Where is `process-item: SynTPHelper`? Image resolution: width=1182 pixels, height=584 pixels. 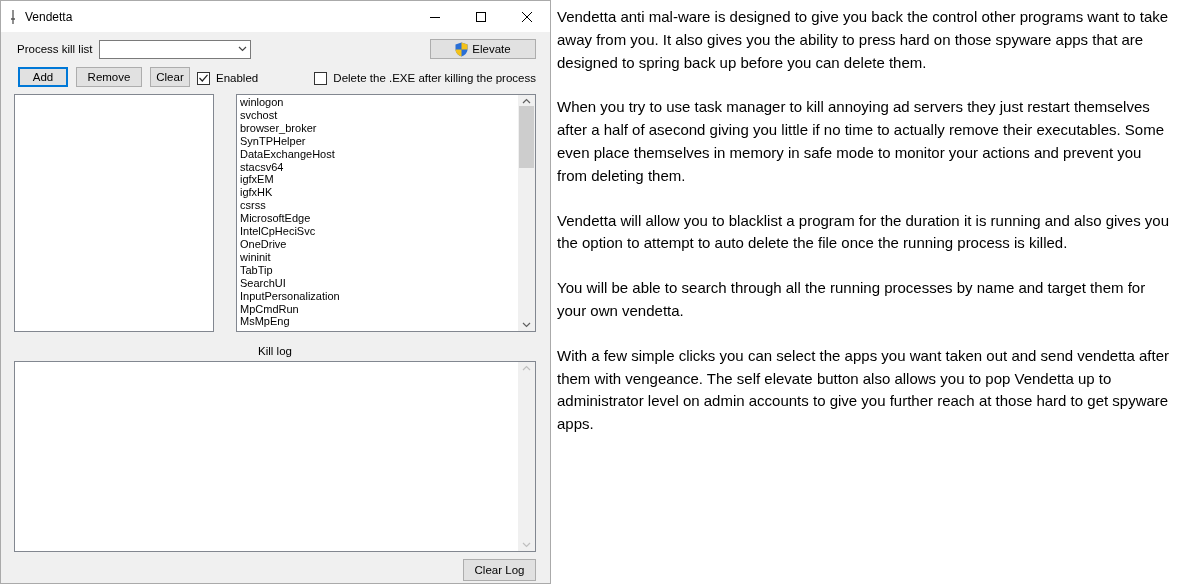
process-item: SynTPHelper is located at coordinates (377, 141).